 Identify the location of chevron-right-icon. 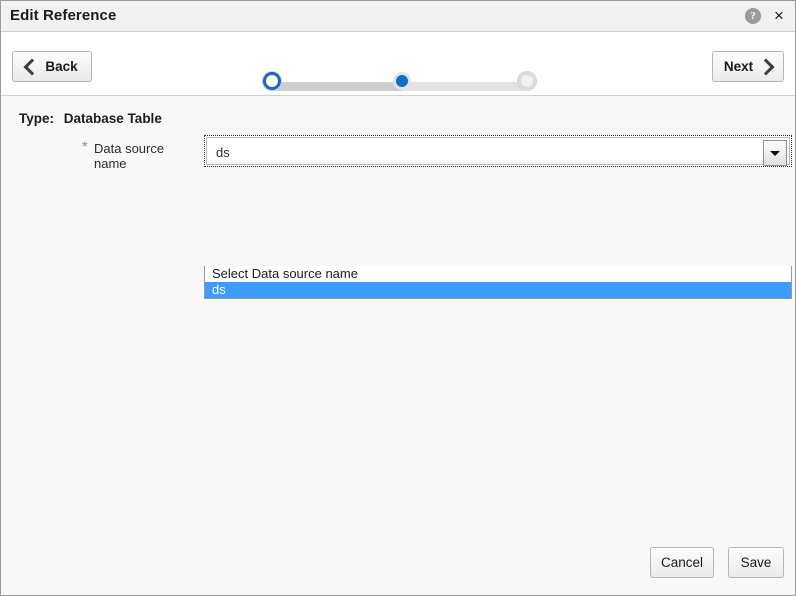
(766, 66).